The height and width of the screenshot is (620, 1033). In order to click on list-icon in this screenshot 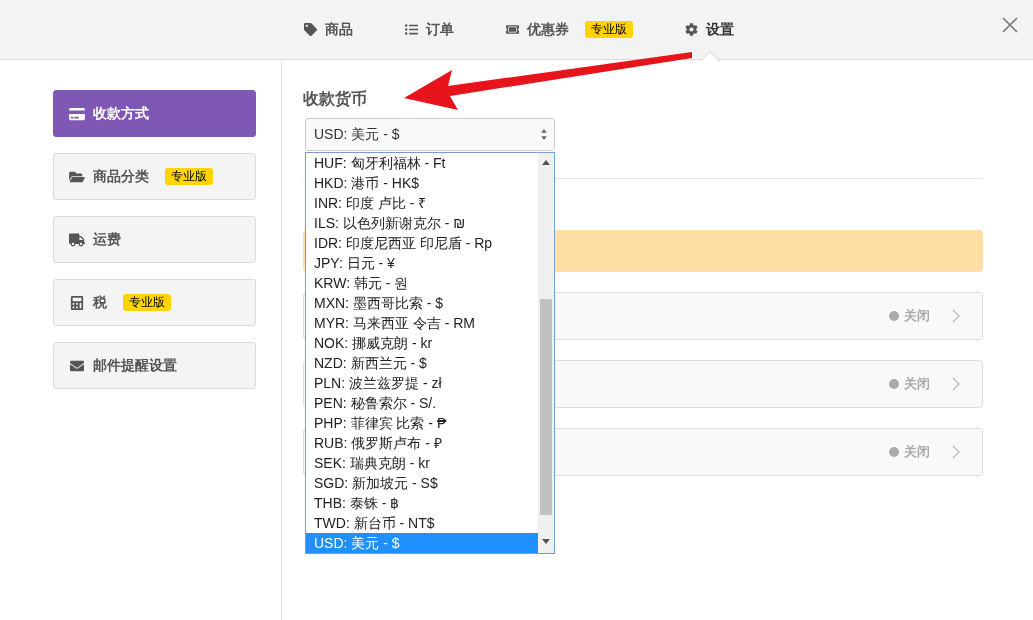, I will do `click(411, 29)`.